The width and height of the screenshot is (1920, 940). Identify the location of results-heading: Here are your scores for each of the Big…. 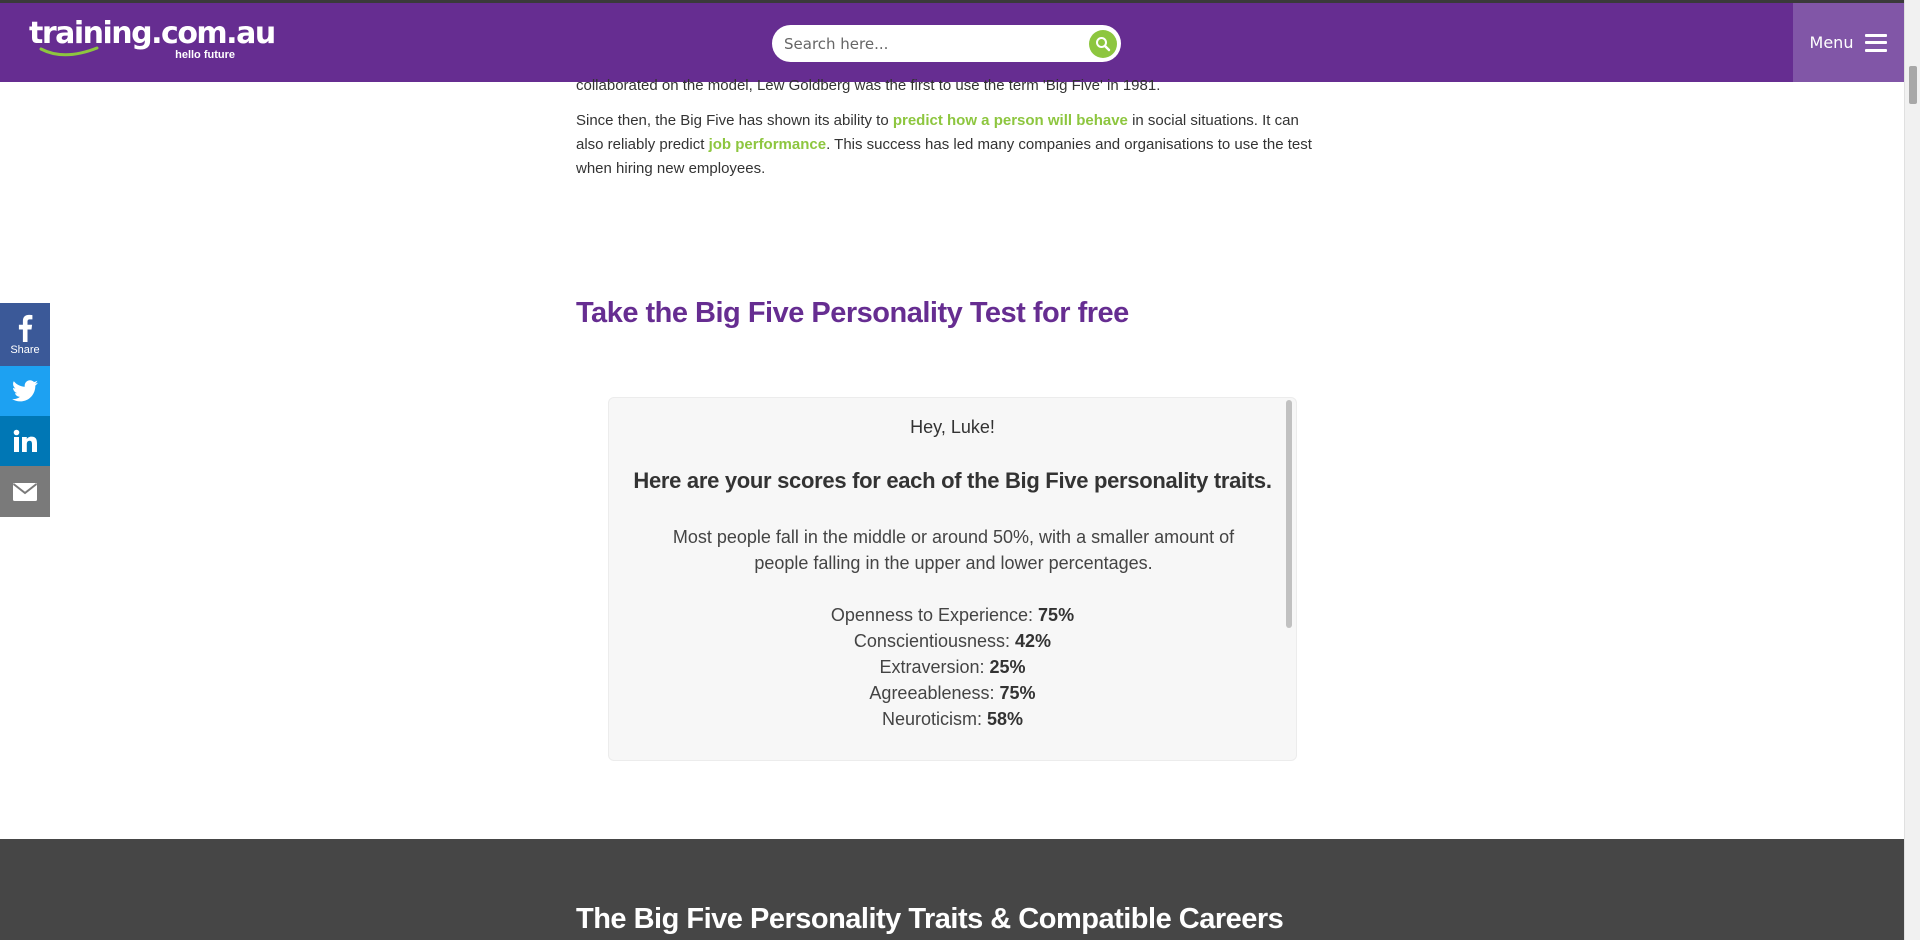
(952, 480).